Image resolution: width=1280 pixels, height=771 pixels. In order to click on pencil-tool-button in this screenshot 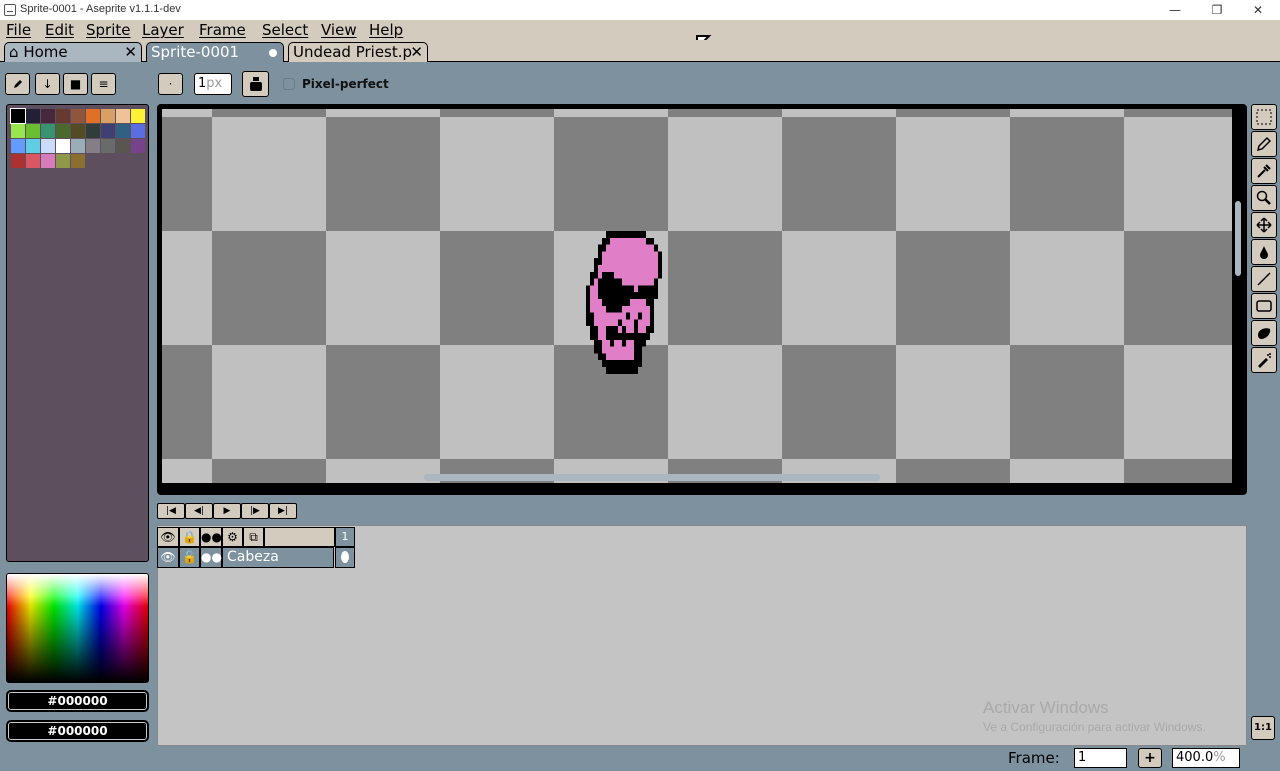, I will do `click(1264, 144)`.